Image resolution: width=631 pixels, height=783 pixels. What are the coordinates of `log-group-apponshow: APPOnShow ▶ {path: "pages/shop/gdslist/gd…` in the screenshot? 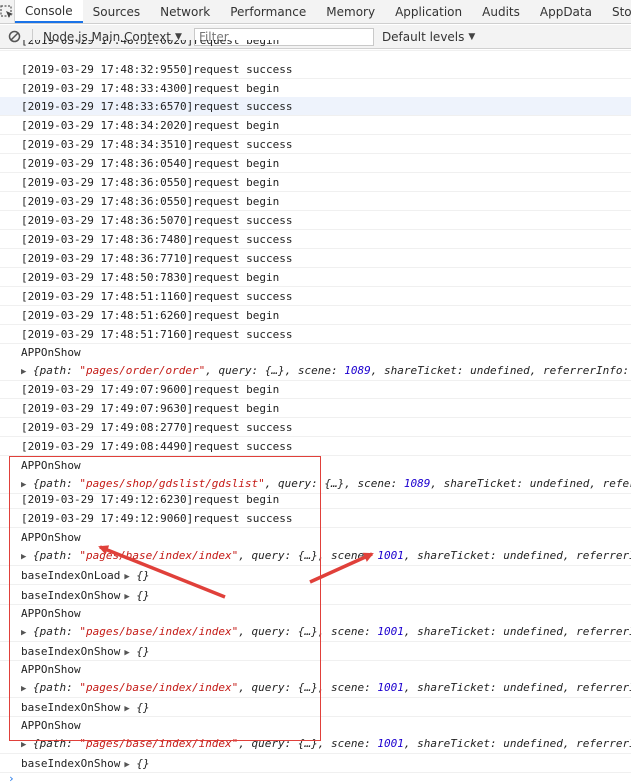 It's located at (315, 475).